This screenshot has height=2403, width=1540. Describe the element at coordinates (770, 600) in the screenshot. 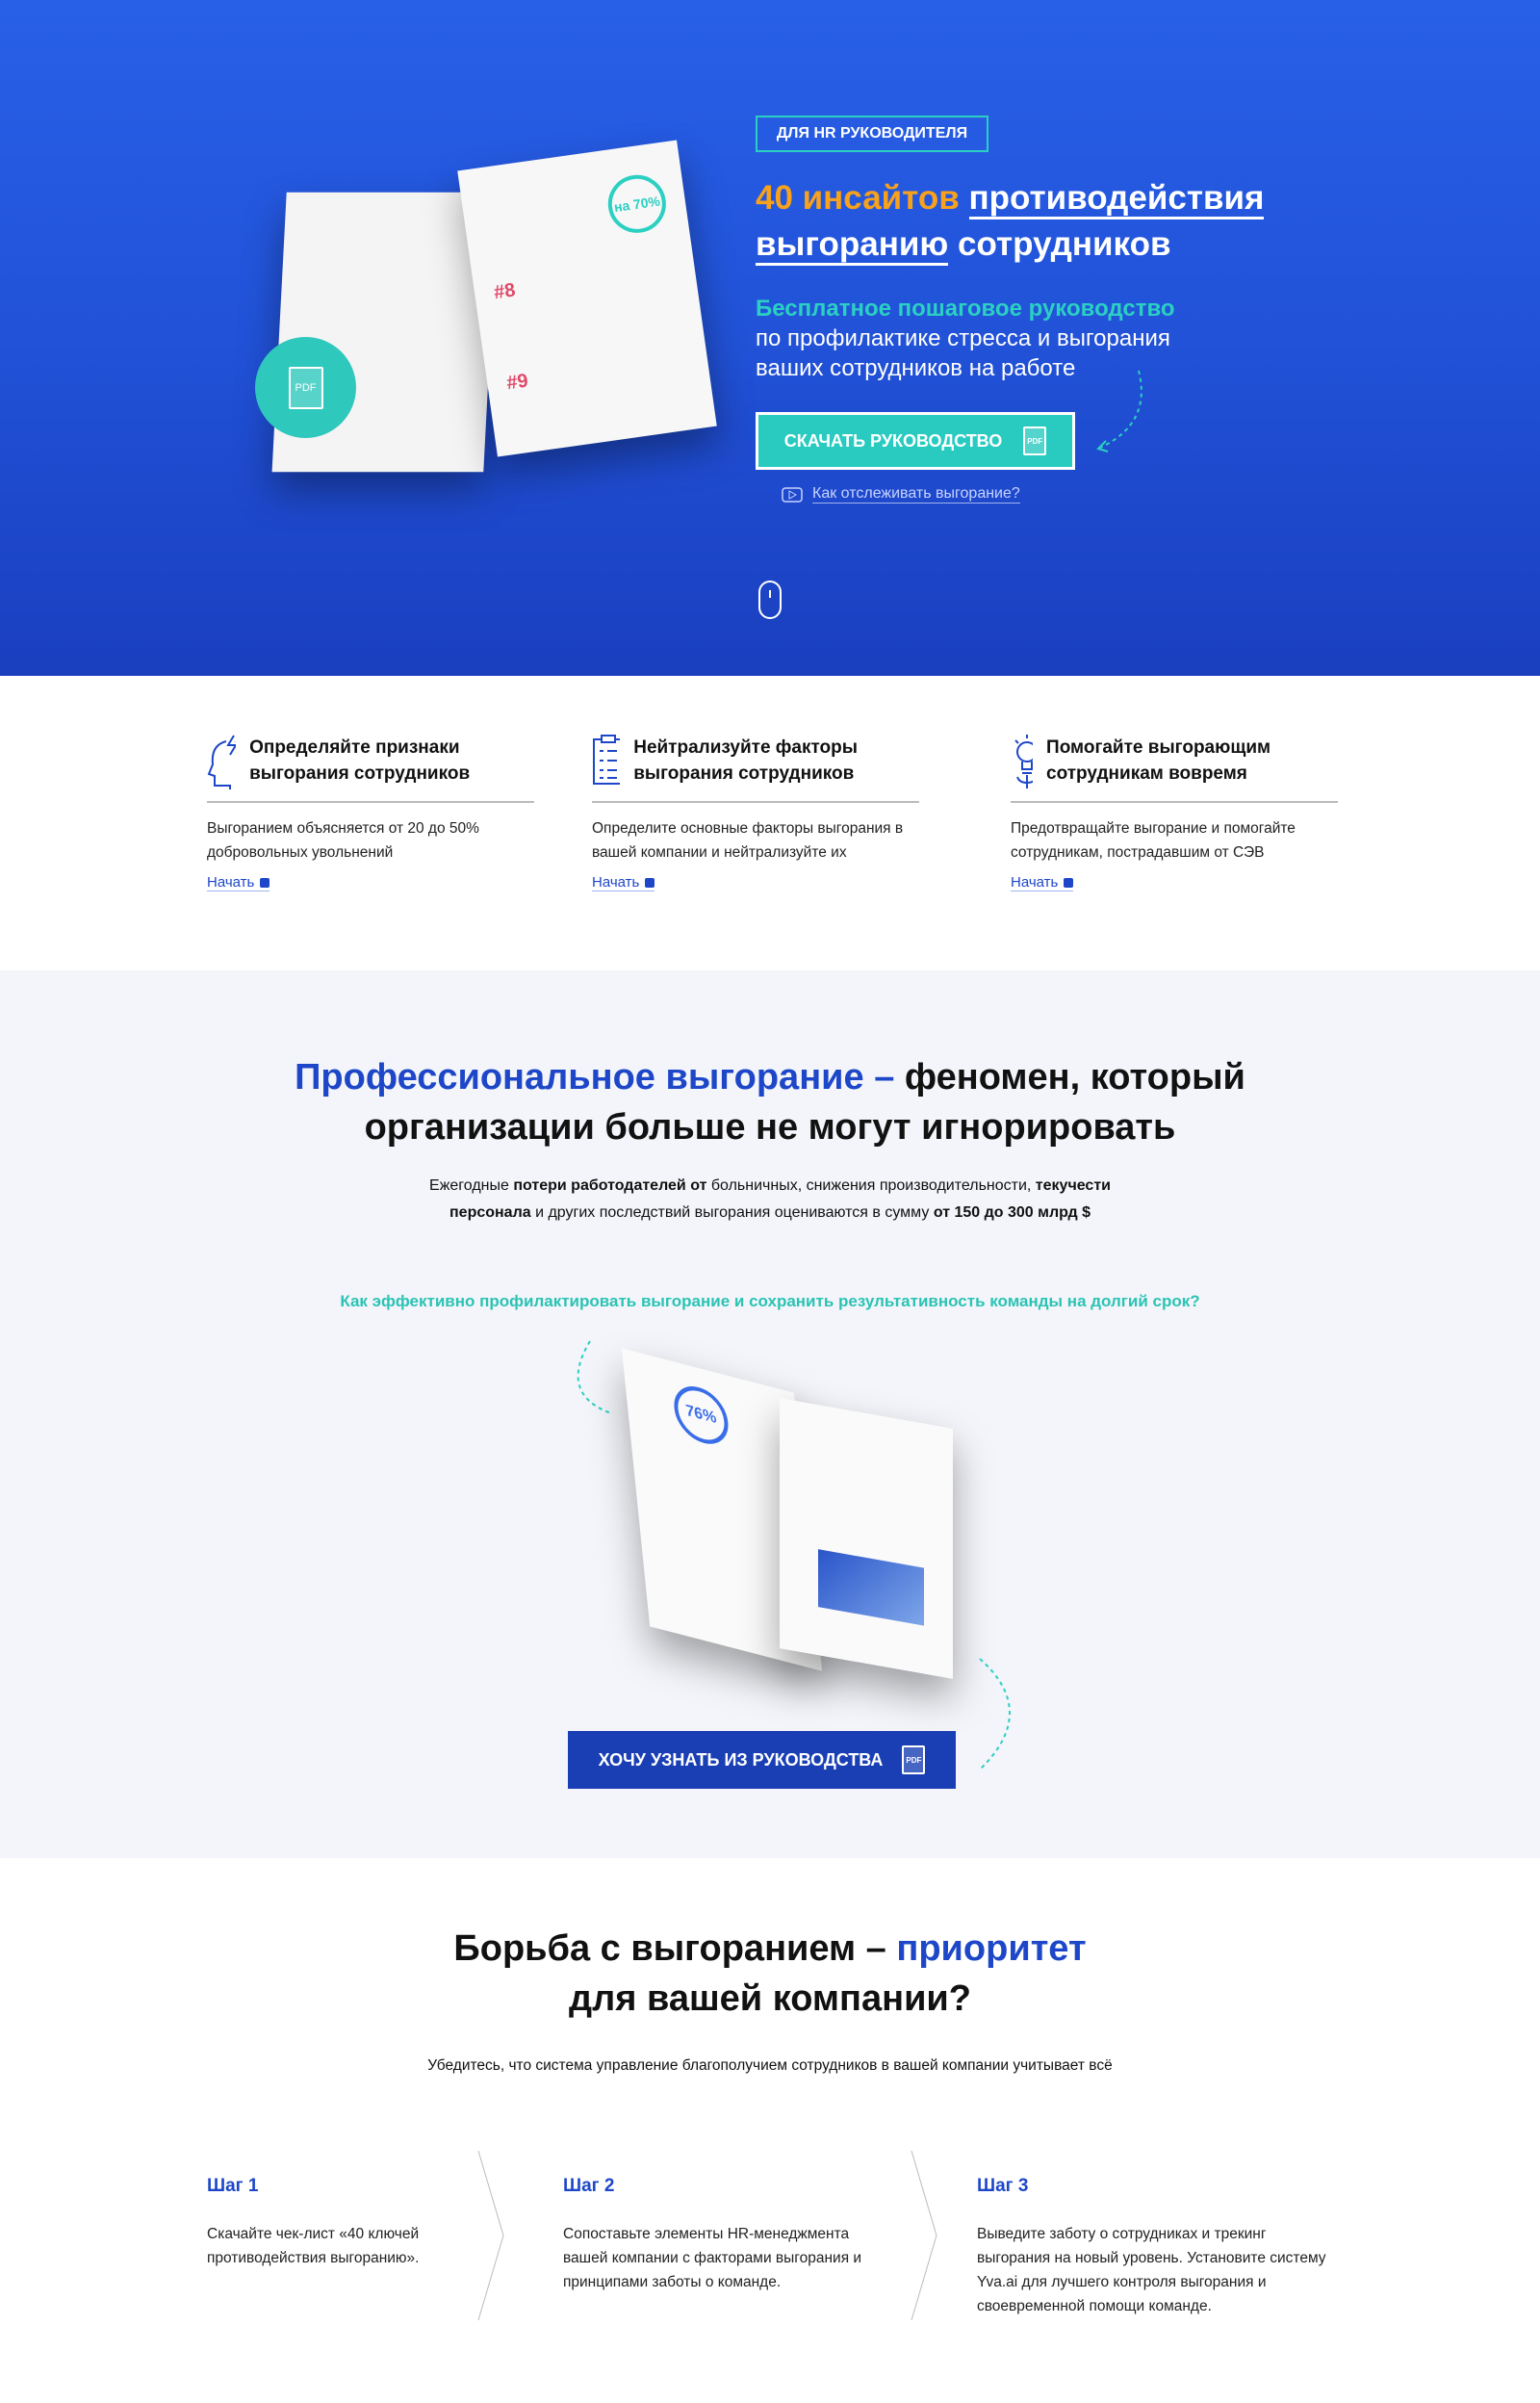

I see `scroll-mouse-icon` at that location.